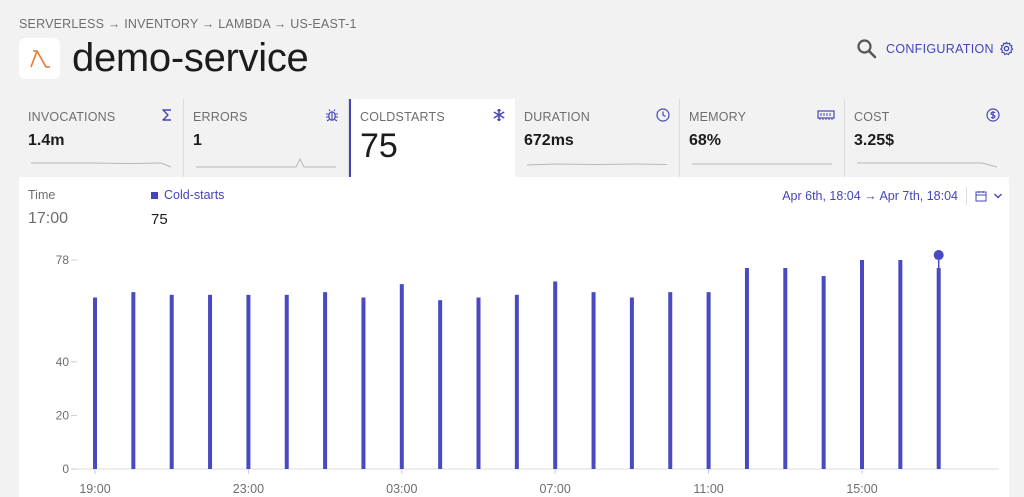 The height and width of the screenshot is (497, 1024). What do you see at coordinates (266, 162) in the screenshot?
I see `errors-sparkline` at bounding box center [266, 162].